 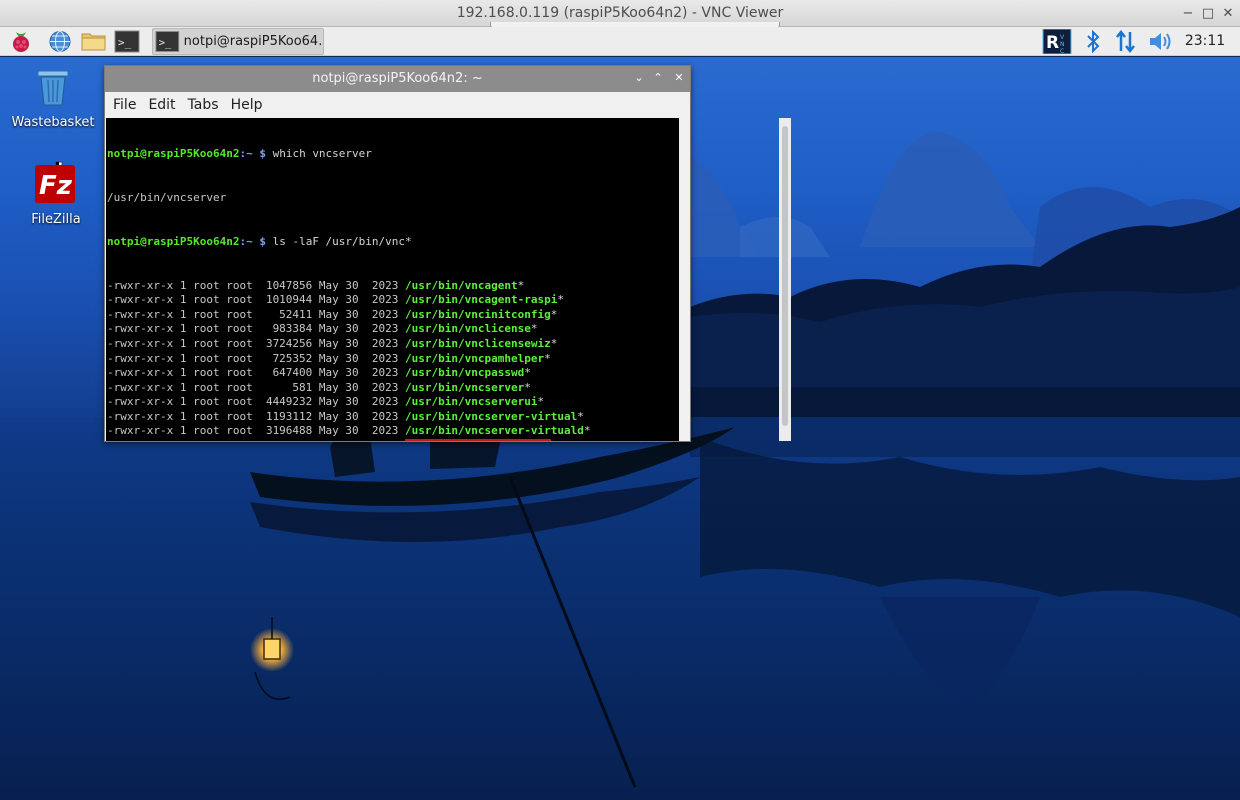 I want to click on web-browser-icon, so click(x=60, y=41).